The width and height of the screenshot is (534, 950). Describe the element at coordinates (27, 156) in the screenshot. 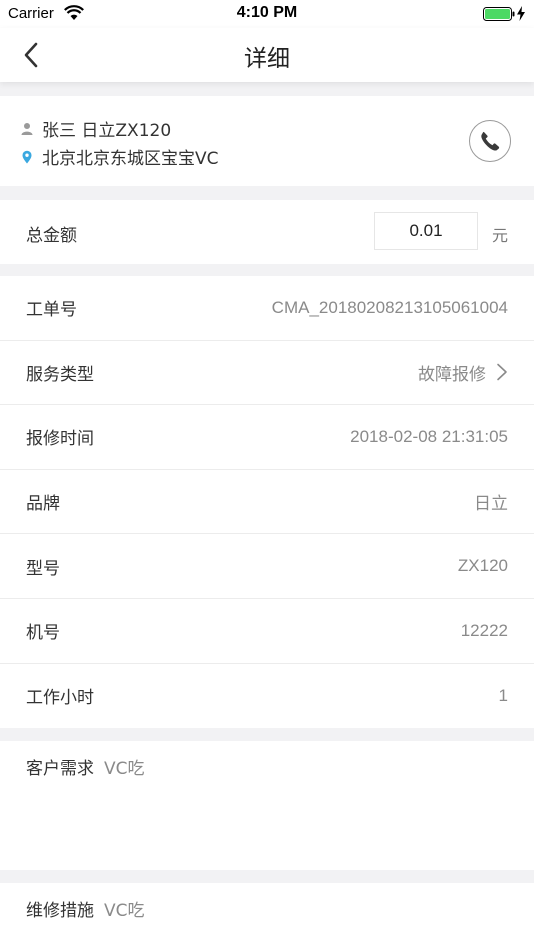

I see `location-pin-icon` at that location.